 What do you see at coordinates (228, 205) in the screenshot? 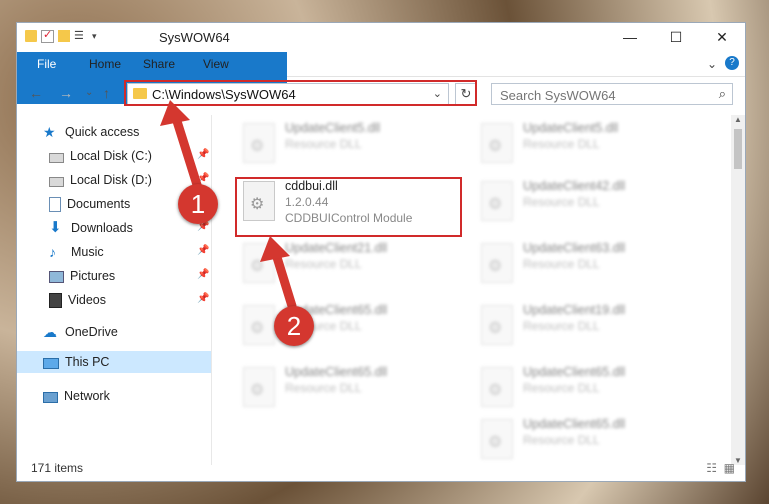
I see `annotation-arrows` at bounding box center [228, 205].